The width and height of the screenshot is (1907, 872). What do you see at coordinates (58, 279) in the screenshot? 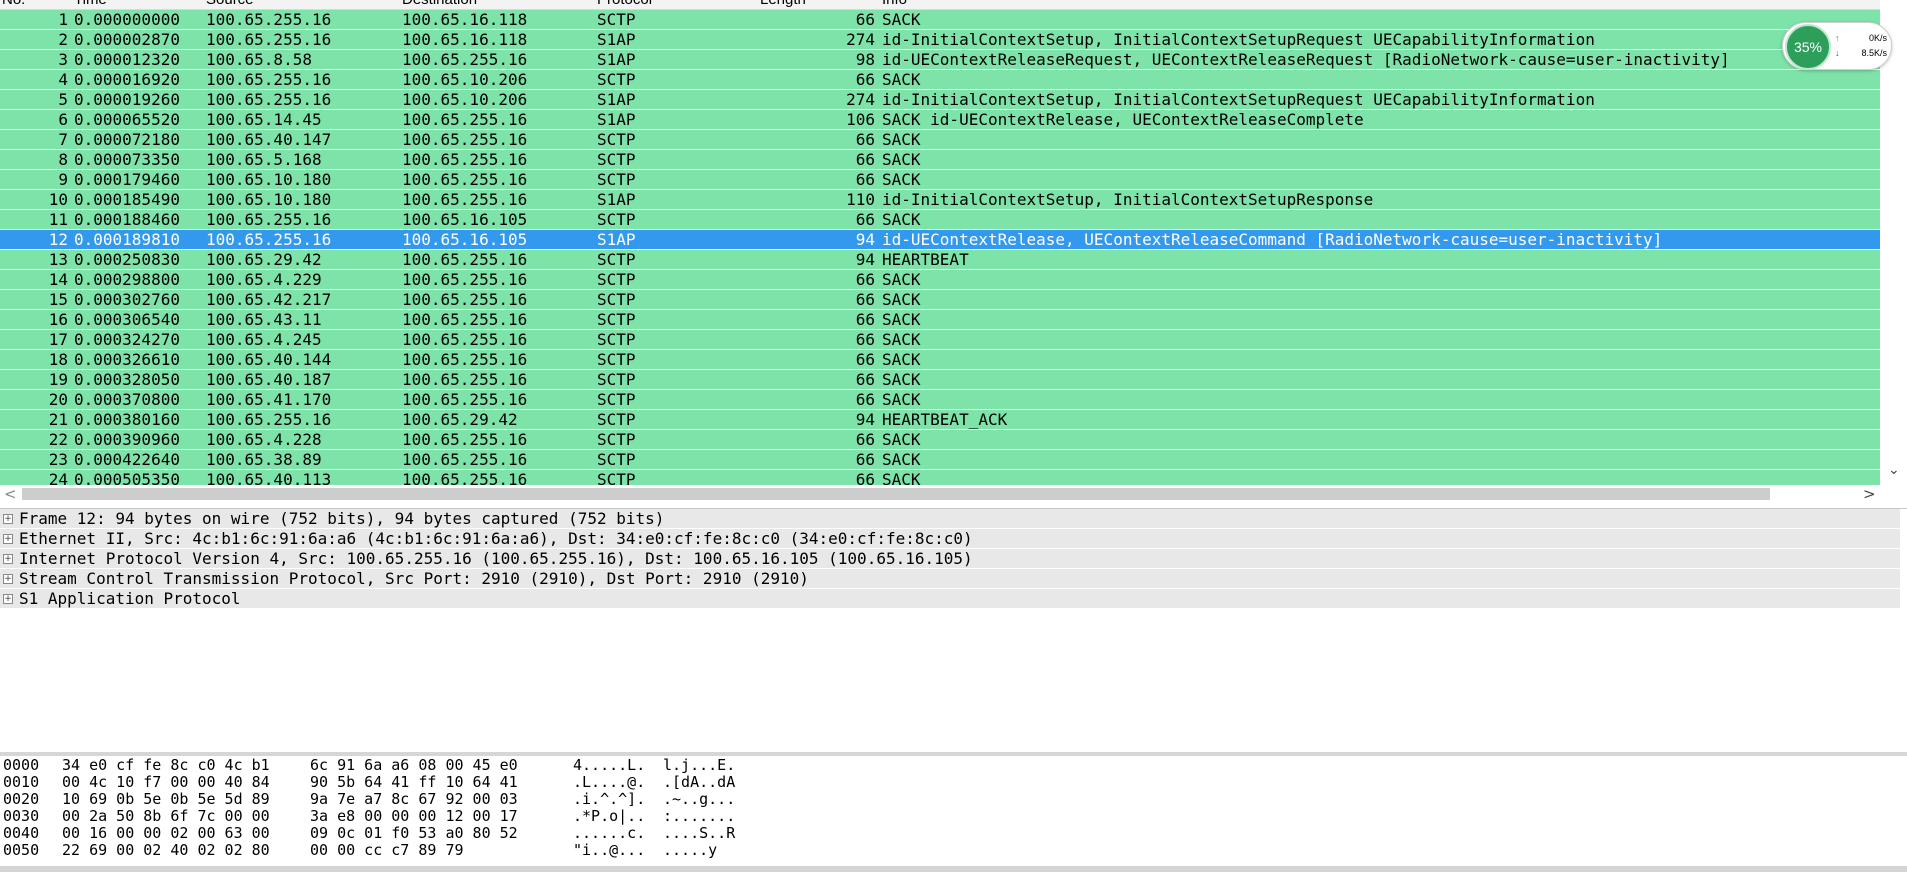
I see `packet-no: 14` at bounding box center [58, 279].